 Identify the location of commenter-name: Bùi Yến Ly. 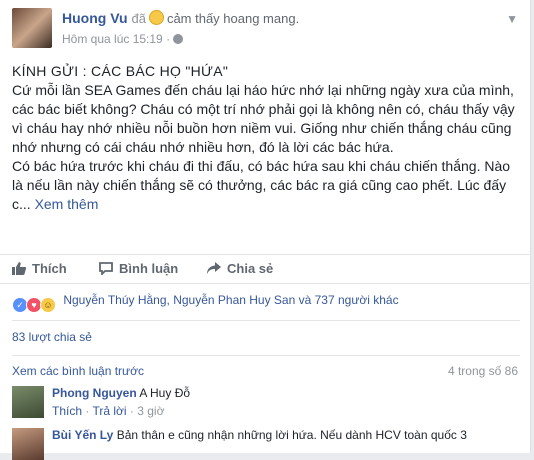
(82, 435).